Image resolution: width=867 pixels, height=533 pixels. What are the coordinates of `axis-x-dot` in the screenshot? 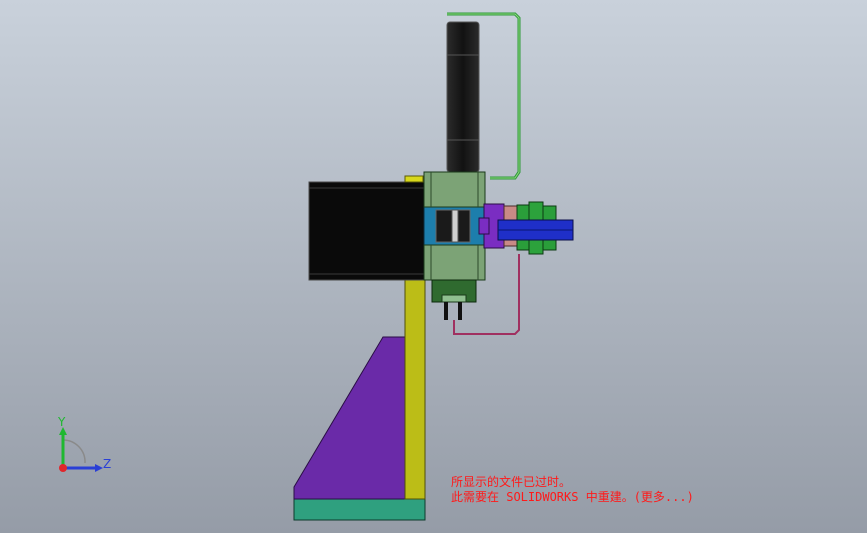 It's located at (63, 468).